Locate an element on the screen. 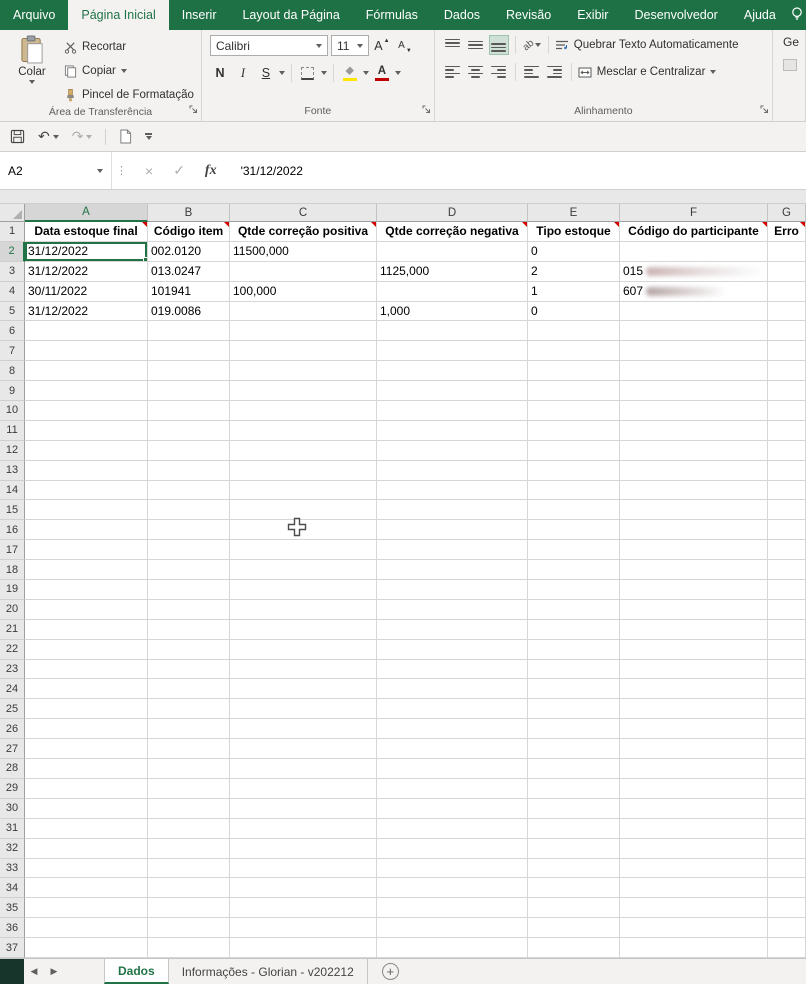 The height and width of the screenshot is (984, 806). cell-D12 is located at coordinates (452, 450).